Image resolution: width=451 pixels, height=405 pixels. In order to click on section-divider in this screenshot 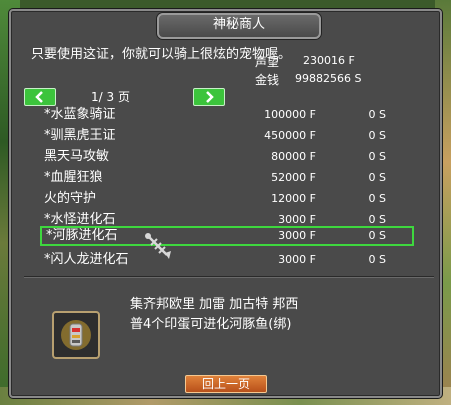, I will do `click(229, 276)`.